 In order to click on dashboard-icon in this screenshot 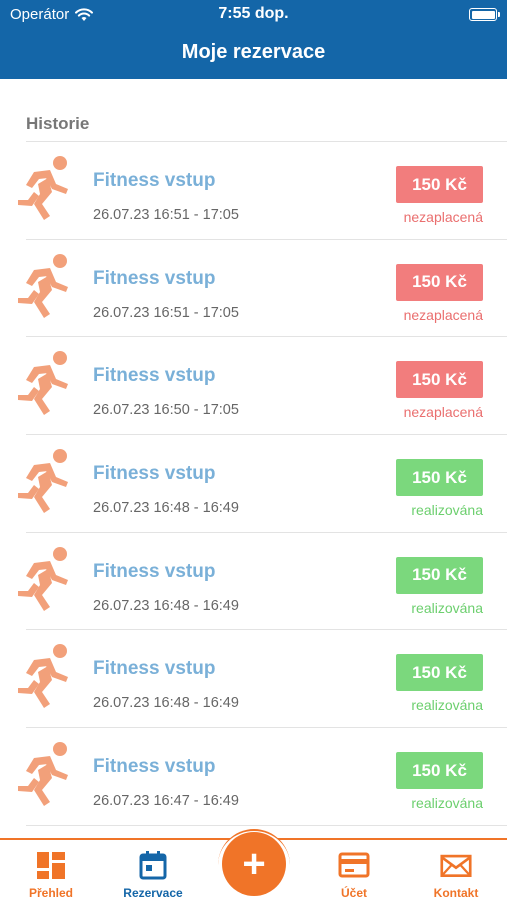, I will do `click(51, 865)`.